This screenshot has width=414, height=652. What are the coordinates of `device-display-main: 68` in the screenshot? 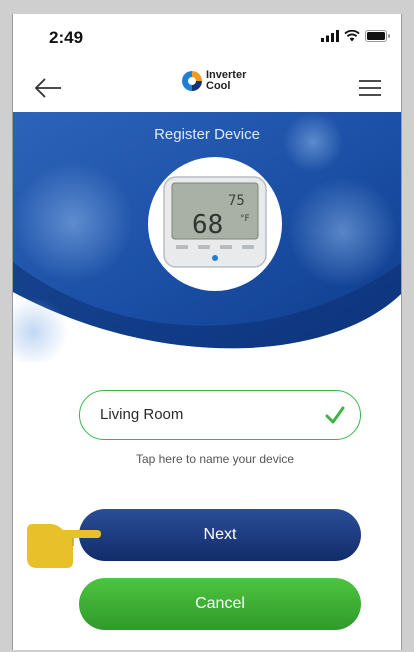 It's located at (207, 225).